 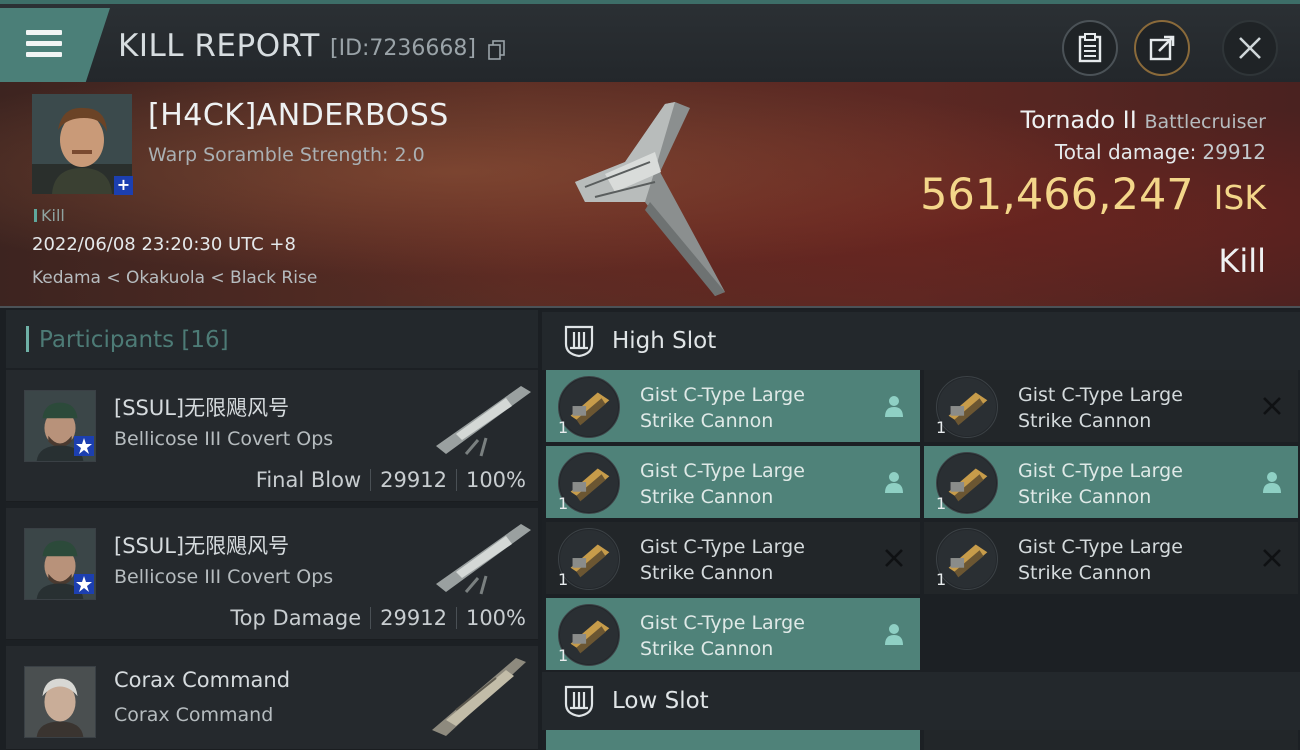 What do you see at coordinates (1057, 195) in the screenshot?
I see `isk-amount: 561,466,247` at bounding box center [1057, 195].